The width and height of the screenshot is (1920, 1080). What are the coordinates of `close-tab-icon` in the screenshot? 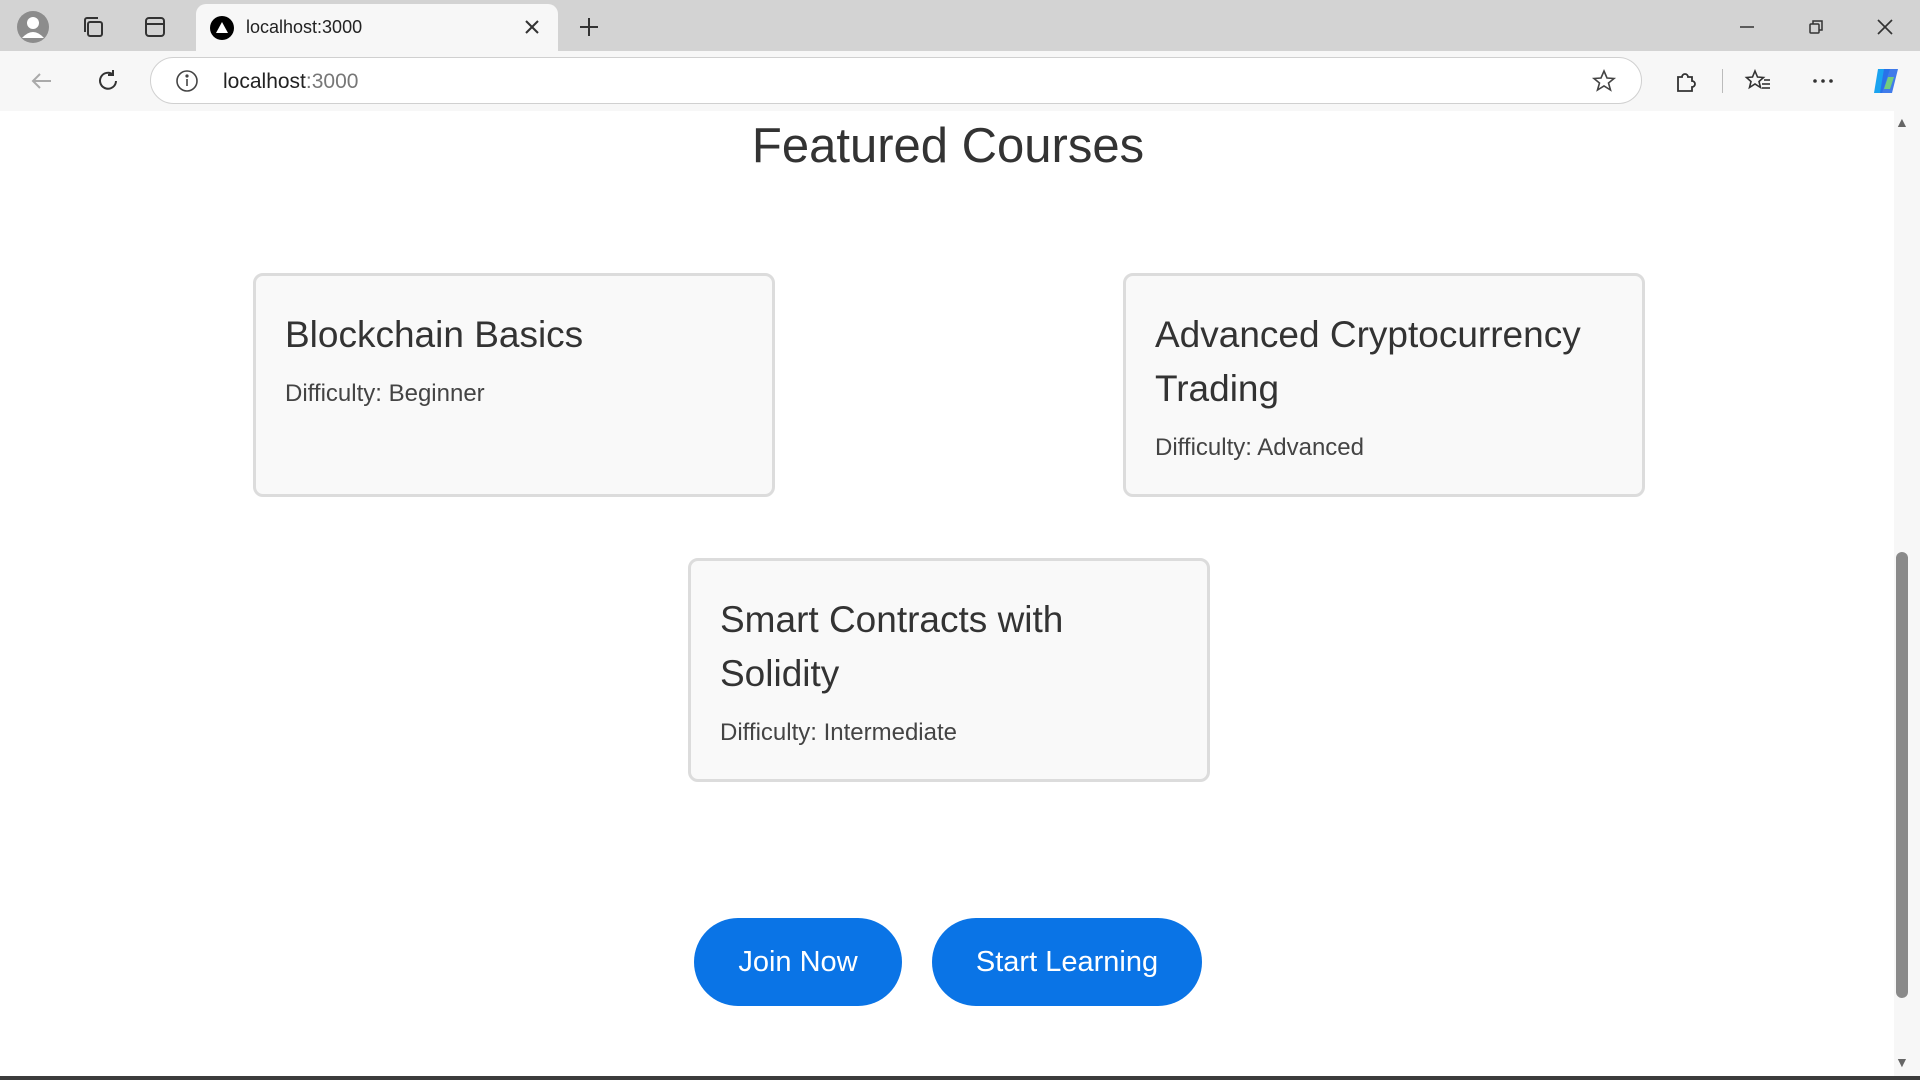 It's located at (532, 27).